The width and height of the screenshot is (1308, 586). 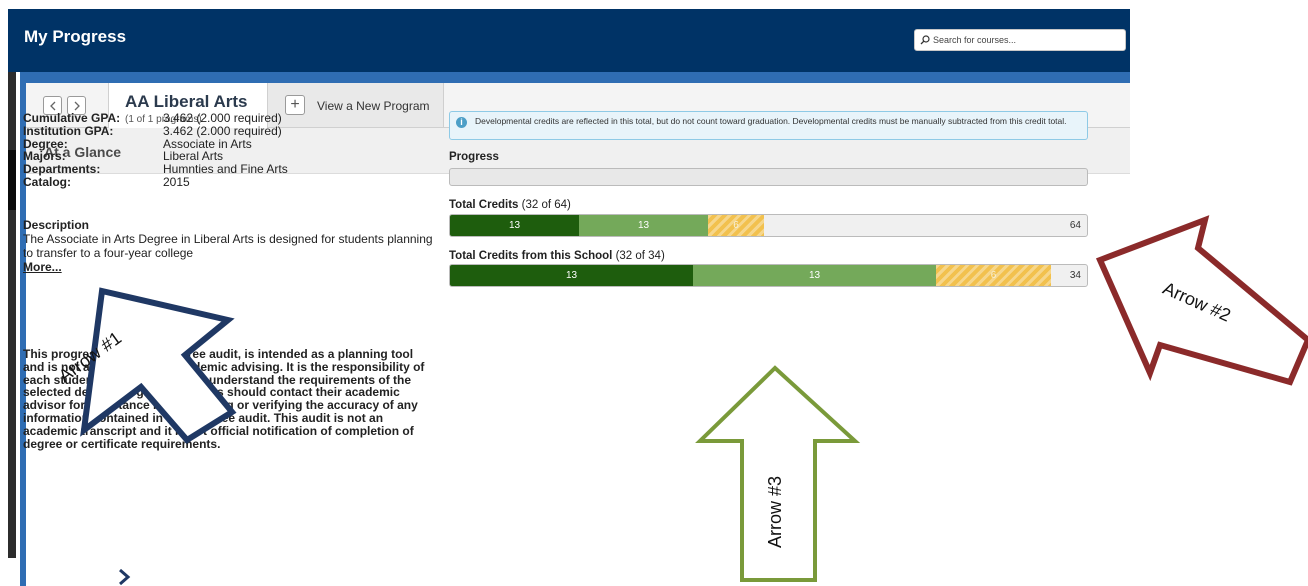 I want to click on arrow-2-label: Arrow #2, so click(x=1196, y=302).